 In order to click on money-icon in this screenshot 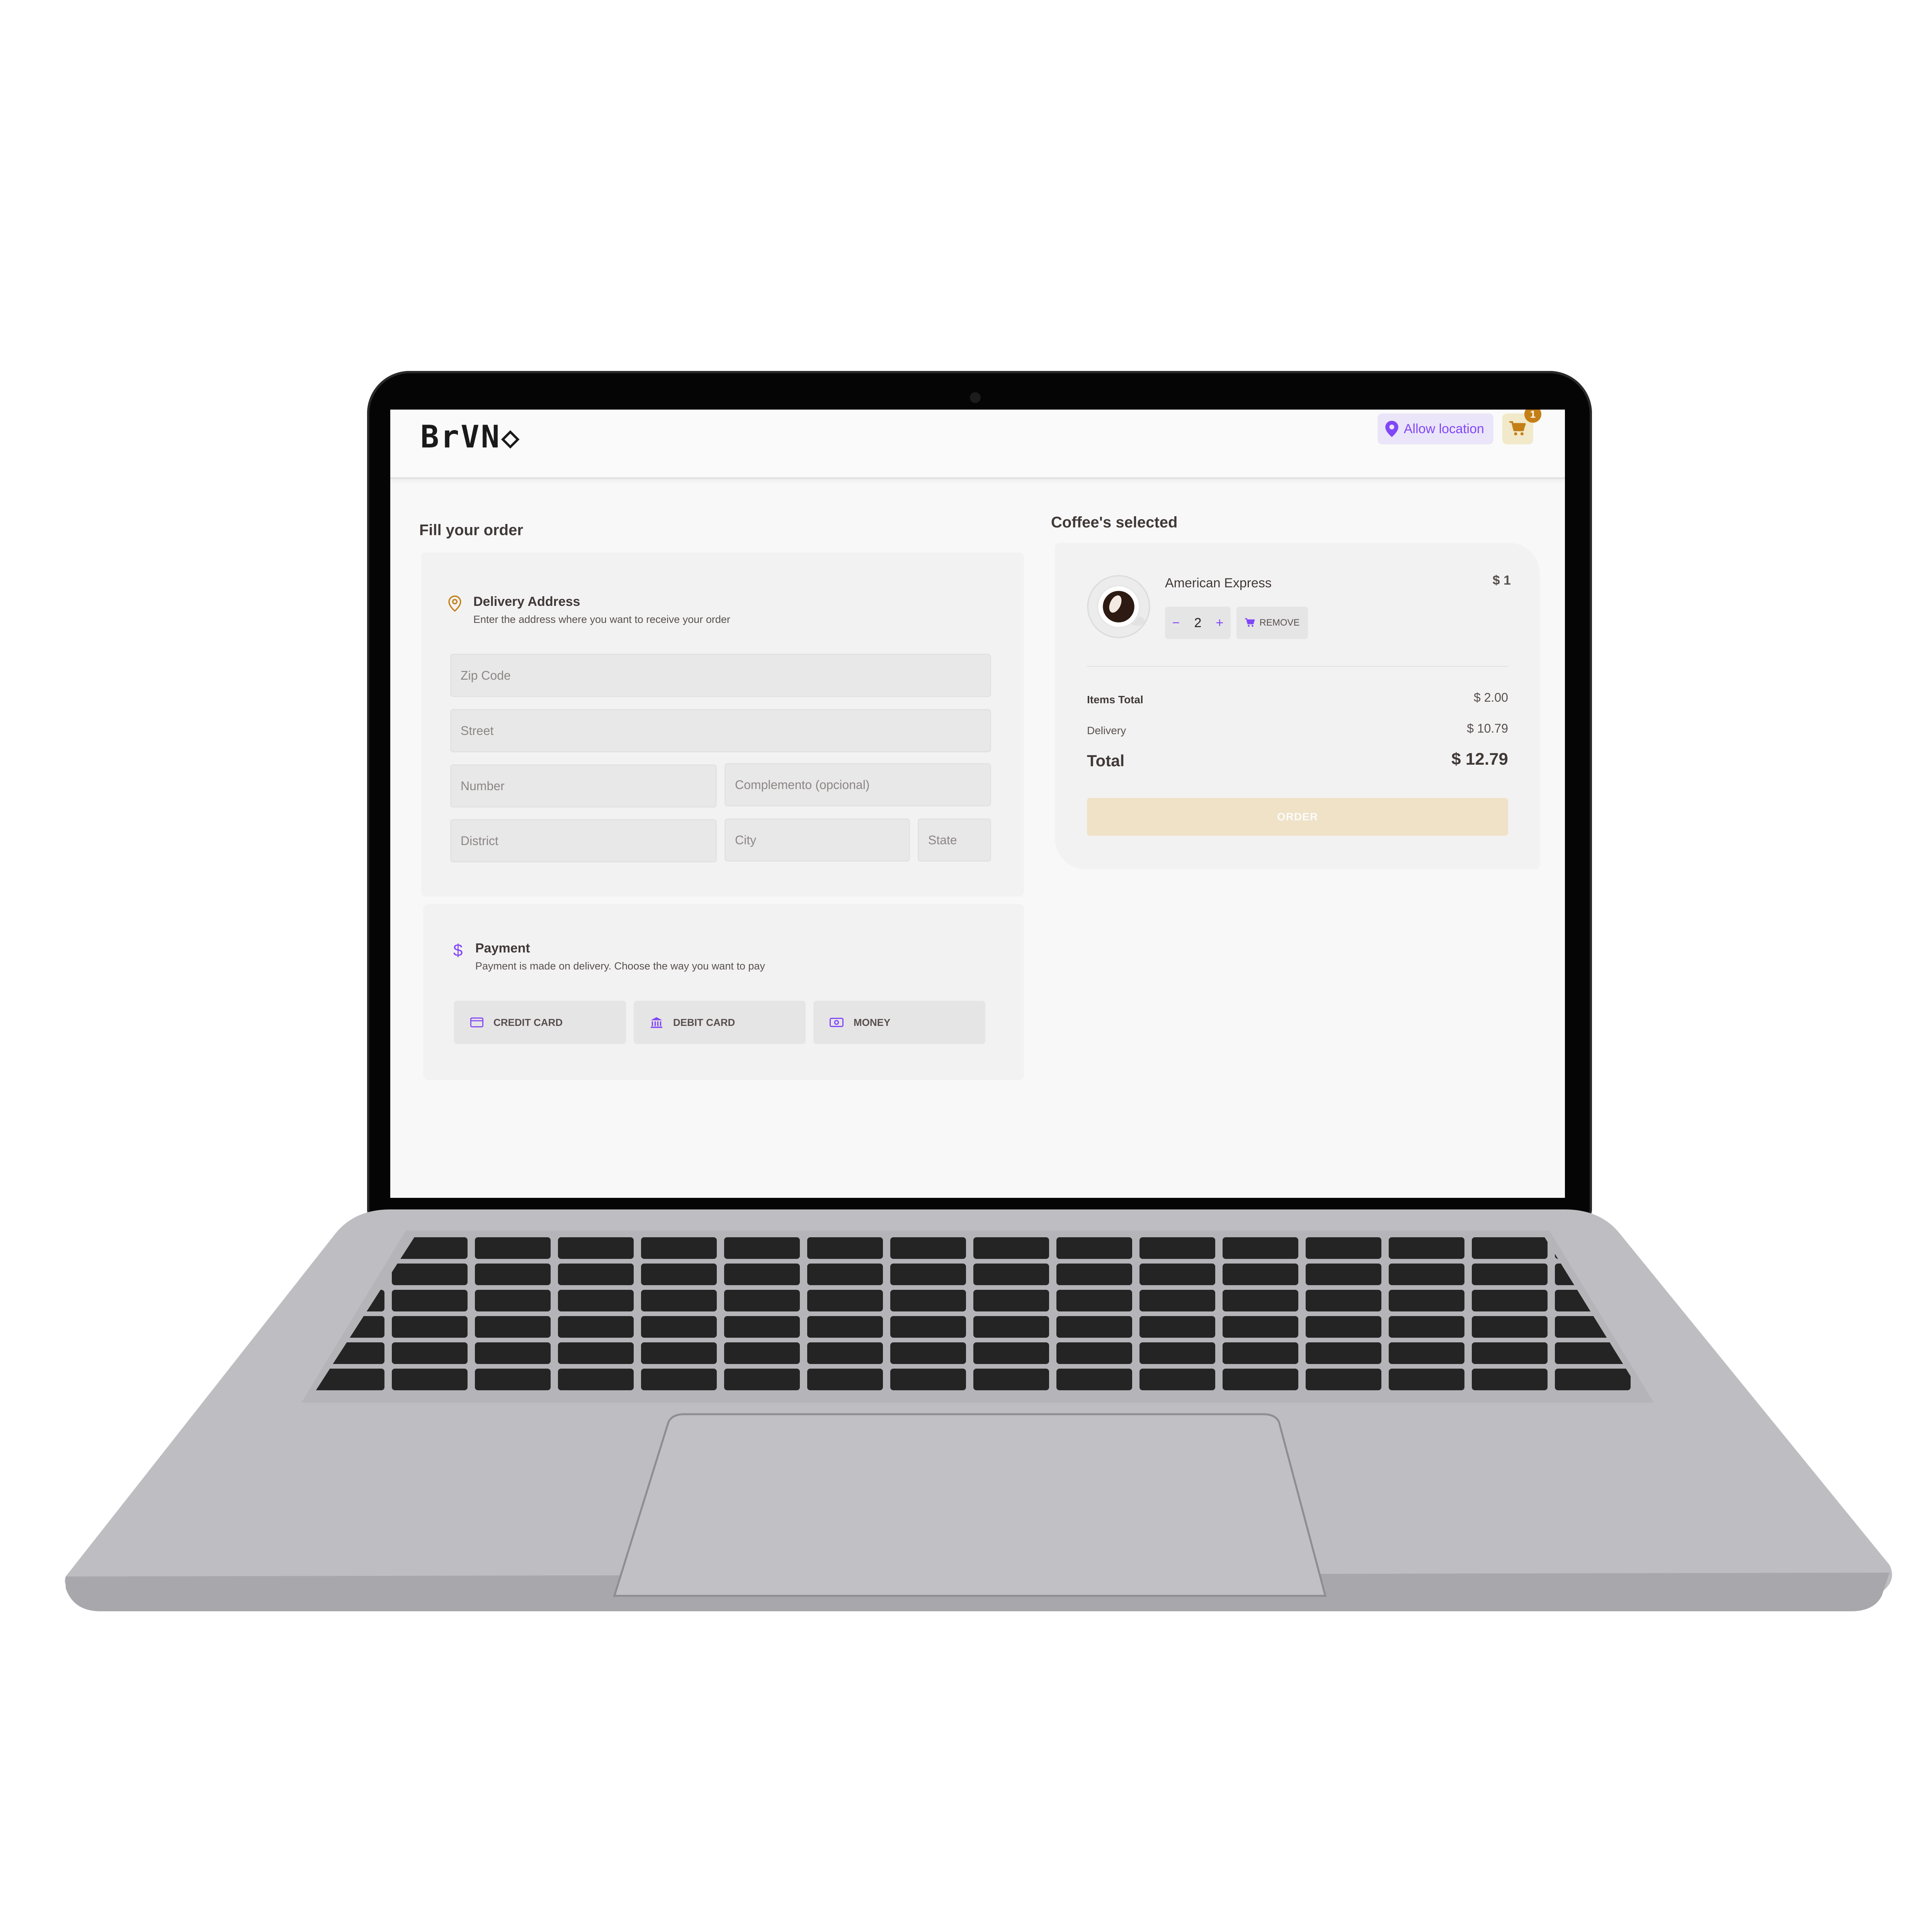, I will do `click(837, 1022)`.